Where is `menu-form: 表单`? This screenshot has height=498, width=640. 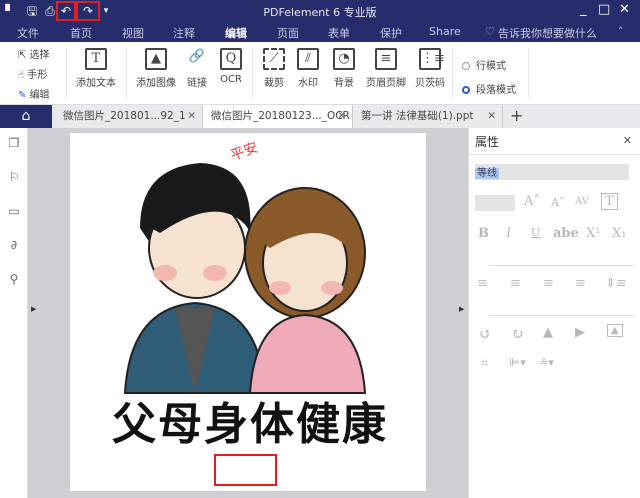 menu-form: 表单 is located at coordinates (339, 33).